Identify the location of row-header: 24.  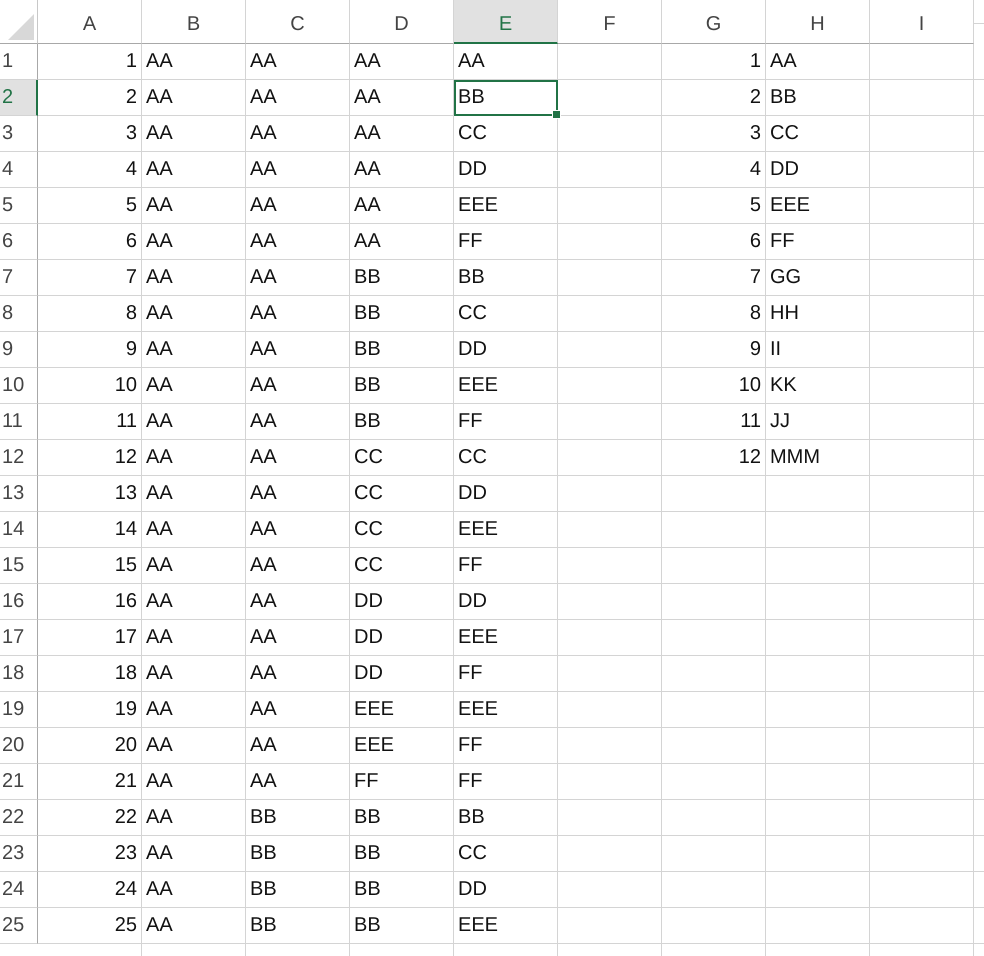
(19, 890).